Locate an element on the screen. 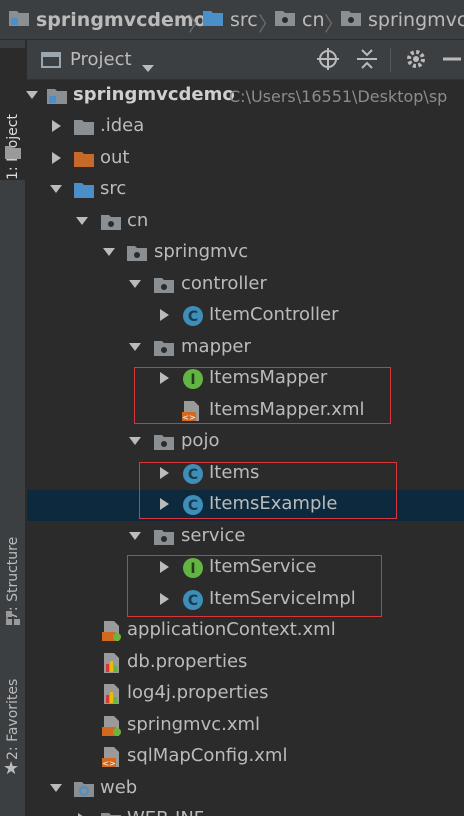  tree-label: Items is located at coordinates (234, 472).